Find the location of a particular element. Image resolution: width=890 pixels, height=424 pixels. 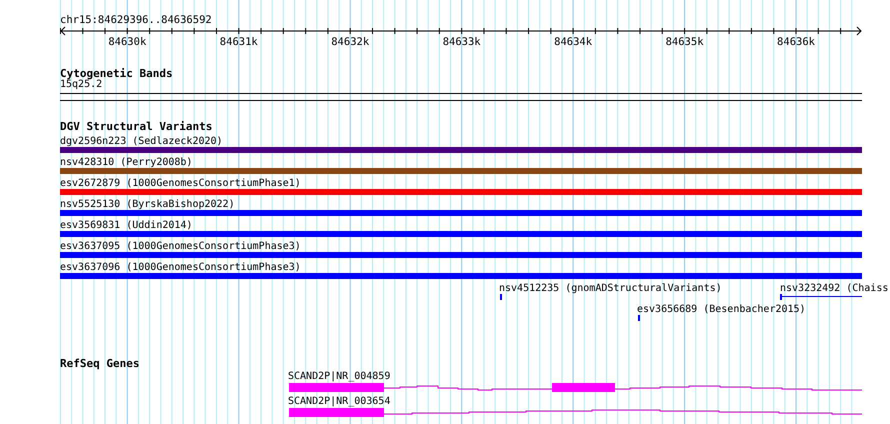

gene-label: SCAND2P|NR_004859 is located at coordinates (339, 376).